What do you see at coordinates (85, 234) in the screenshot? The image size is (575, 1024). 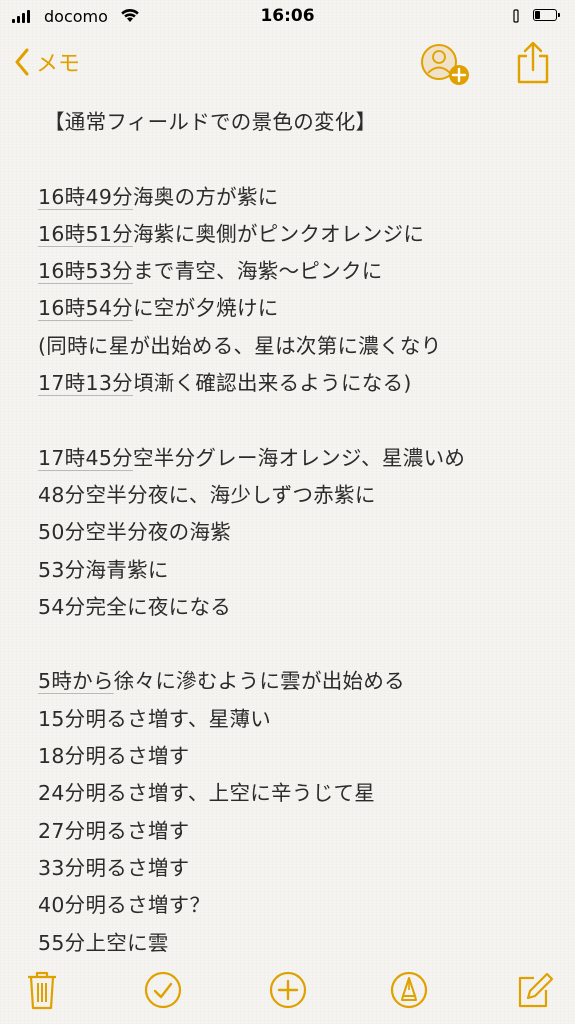 I see `time-link: 16時51分` at bounding box center [85, 234].